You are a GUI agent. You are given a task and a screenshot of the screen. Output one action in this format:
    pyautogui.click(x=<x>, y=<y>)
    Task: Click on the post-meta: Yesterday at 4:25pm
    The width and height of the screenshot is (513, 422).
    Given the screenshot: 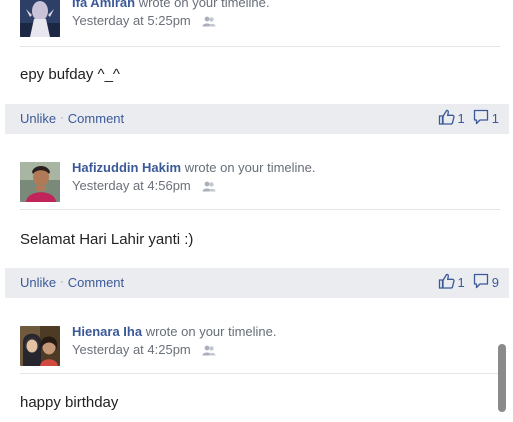 What is the action you would take?
    pyautogui.click(x=144, y=349)
    